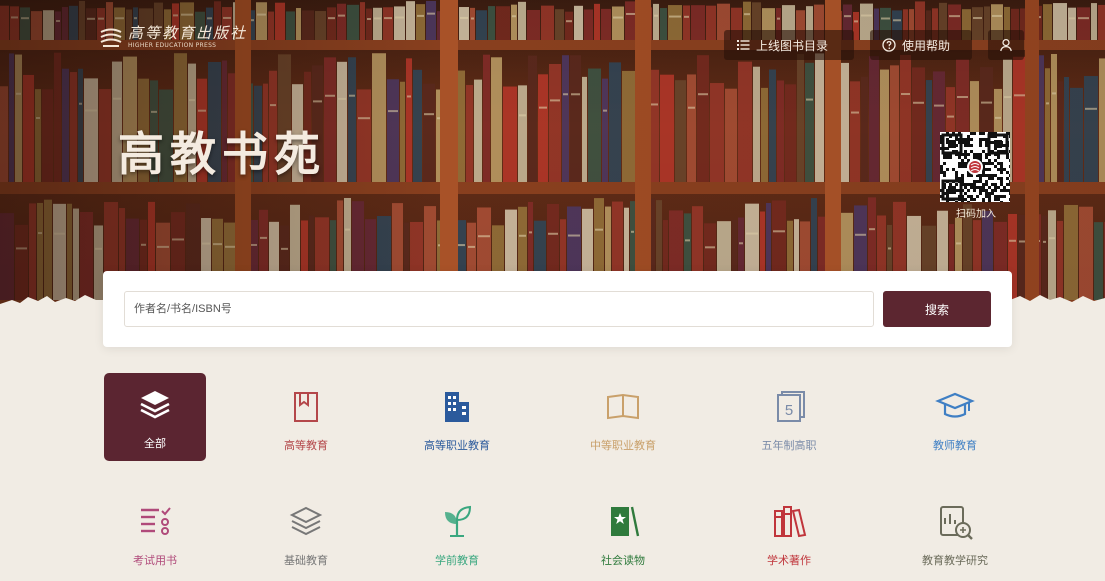 This screenshot has height=581, width=1105. What do you see at coordinates (306, 445) in the screenshot?
I see `category-label: 高等教育` at bounding box center [306, 445].